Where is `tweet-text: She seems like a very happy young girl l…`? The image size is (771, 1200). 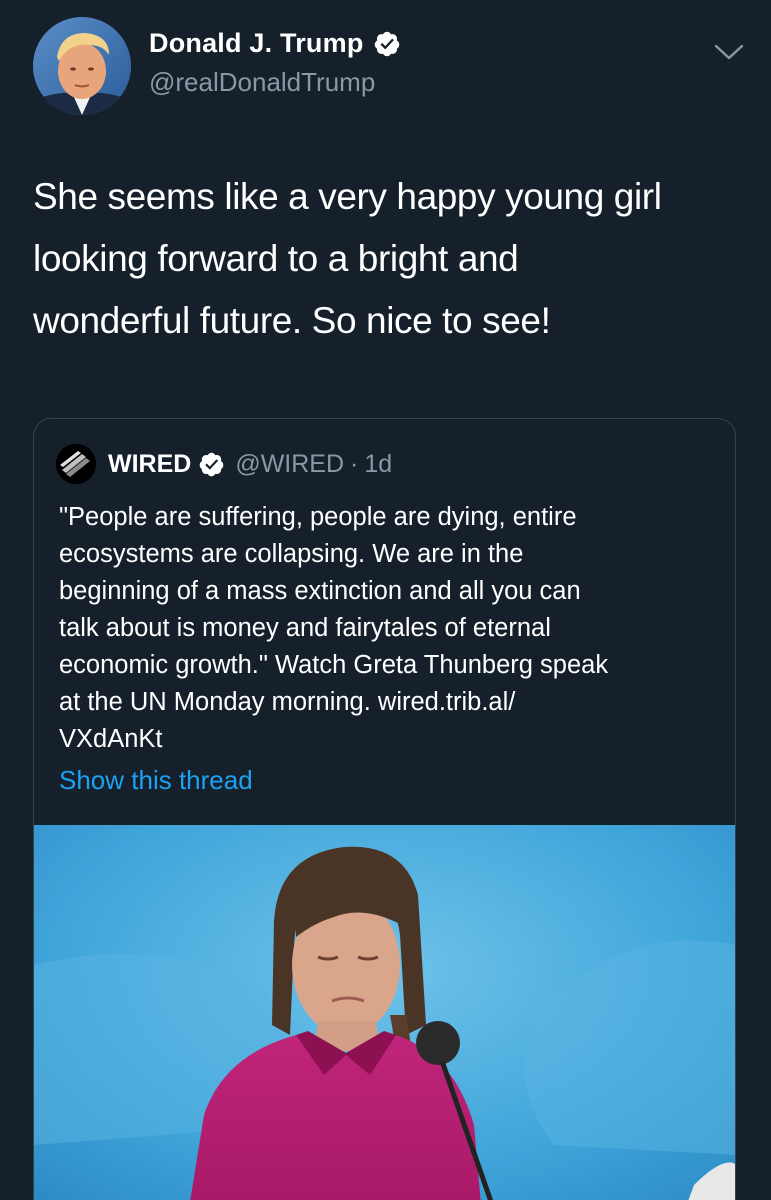
tweet-text: She seems like a very happy young girl l… is located at coordinates (383, 259).